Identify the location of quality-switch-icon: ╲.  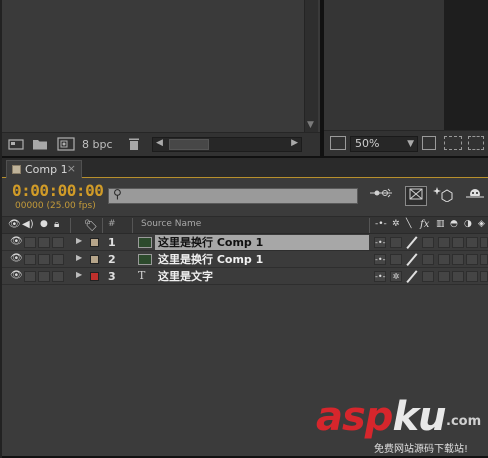
(408, 224).